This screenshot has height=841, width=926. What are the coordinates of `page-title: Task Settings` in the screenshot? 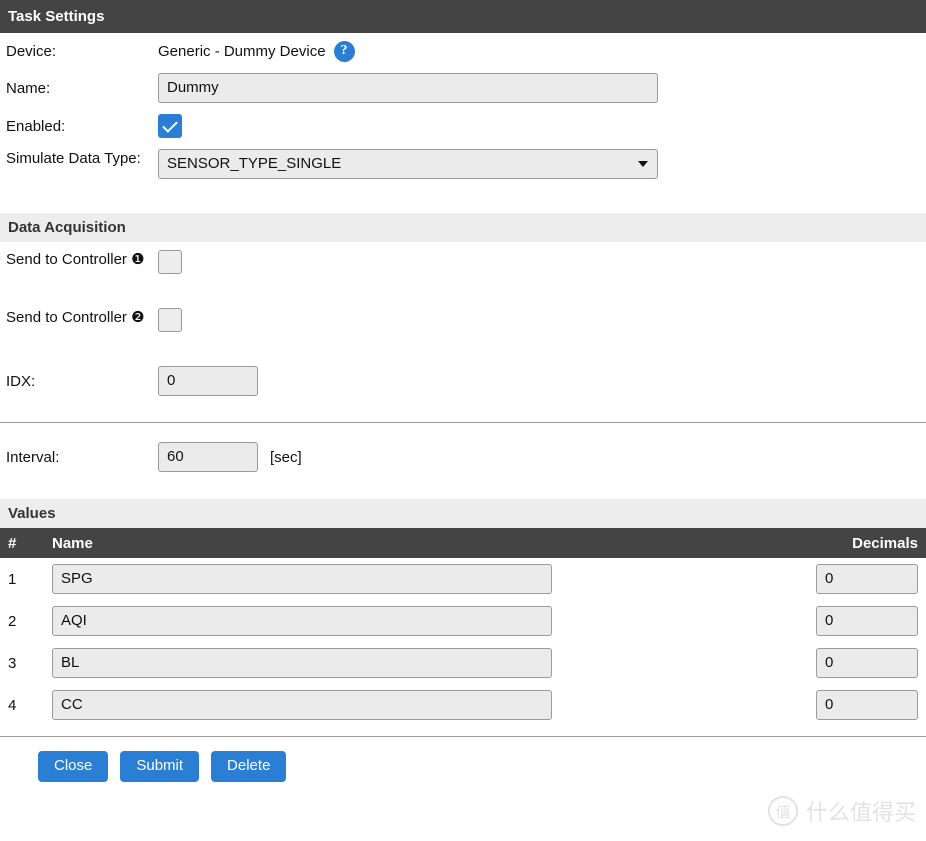 It's located at (56, 16).